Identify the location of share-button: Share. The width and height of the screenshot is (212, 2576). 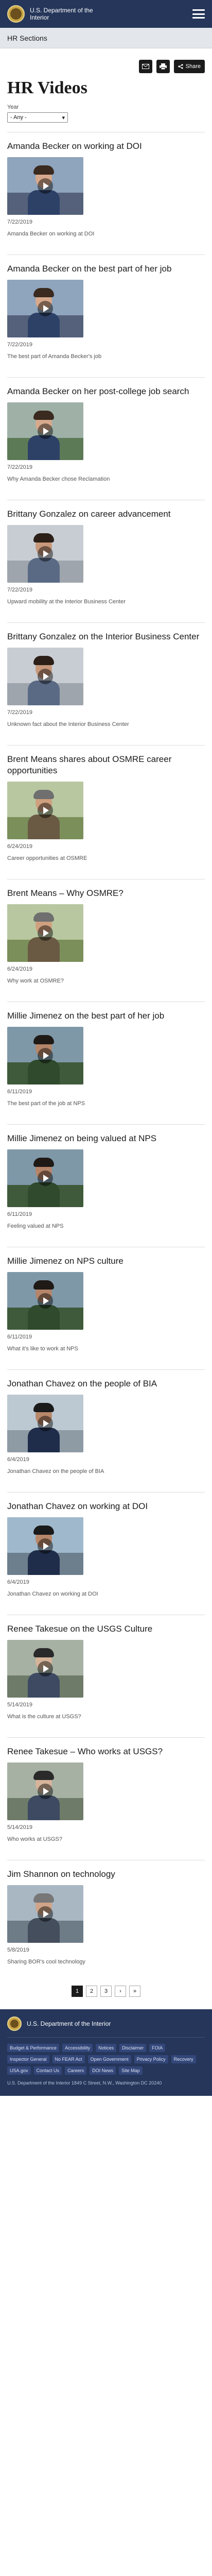
(189, 66).